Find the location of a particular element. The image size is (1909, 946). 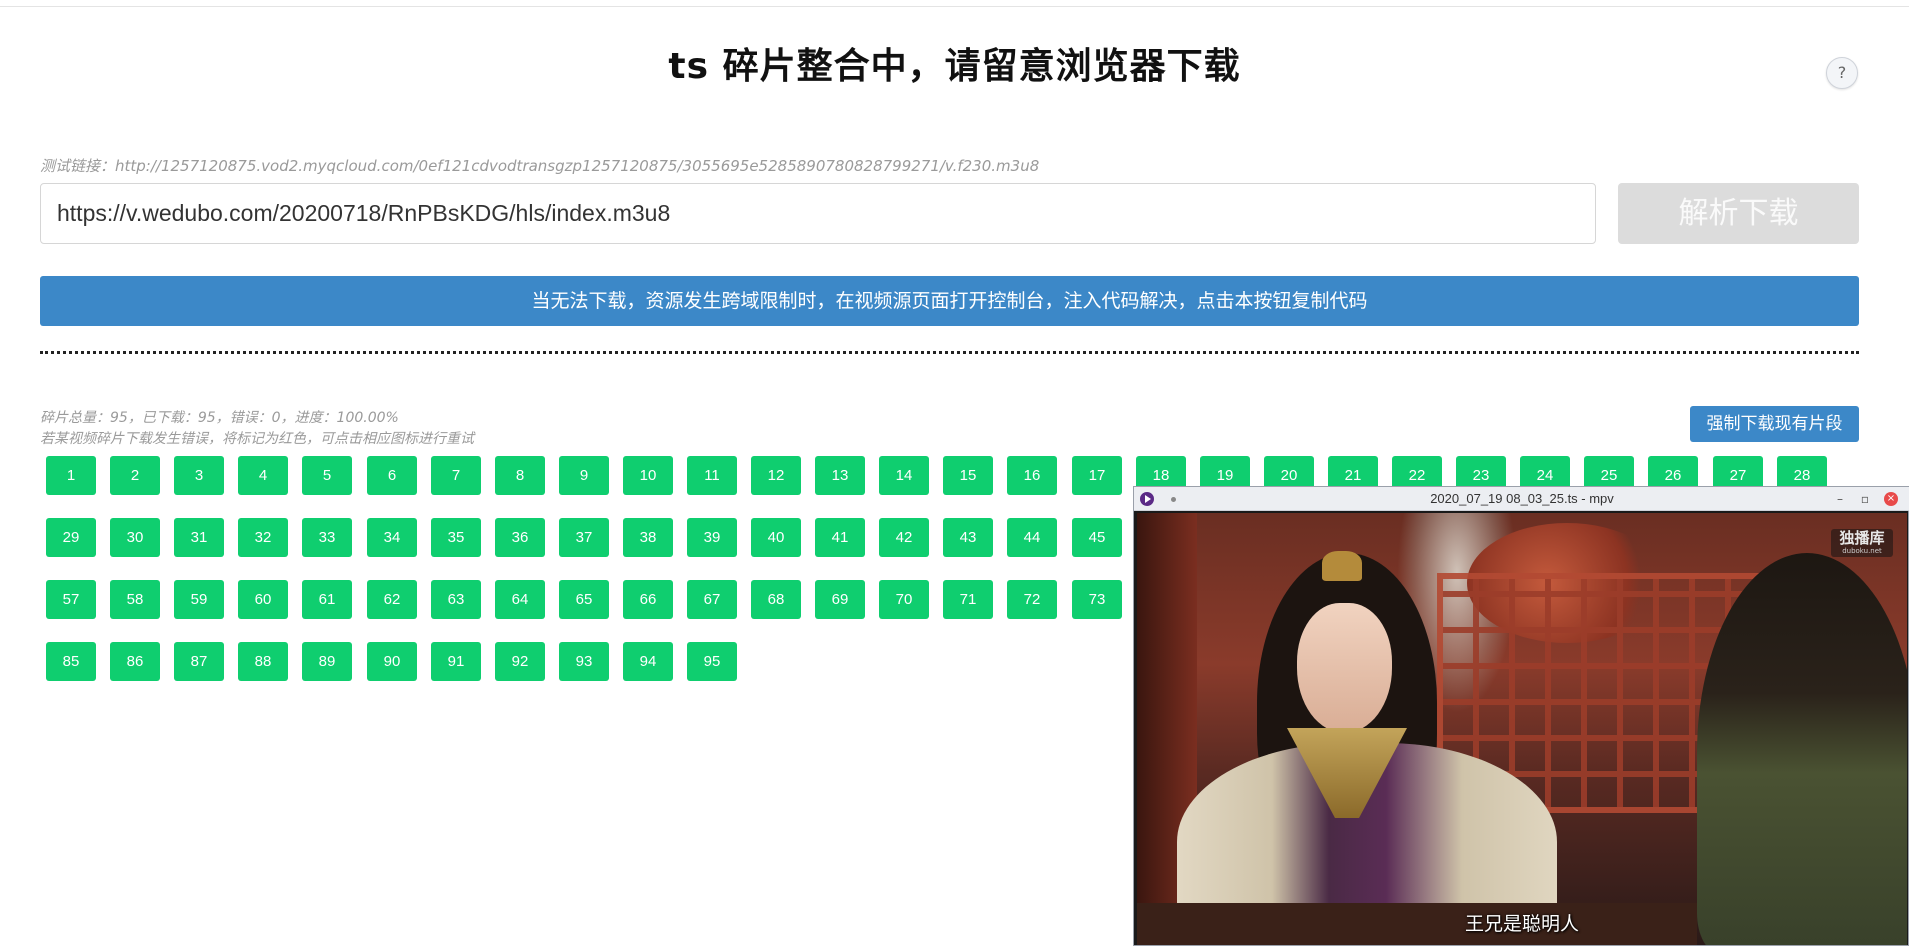

segment-button-70: 70 is located at coordinates (904, 599).